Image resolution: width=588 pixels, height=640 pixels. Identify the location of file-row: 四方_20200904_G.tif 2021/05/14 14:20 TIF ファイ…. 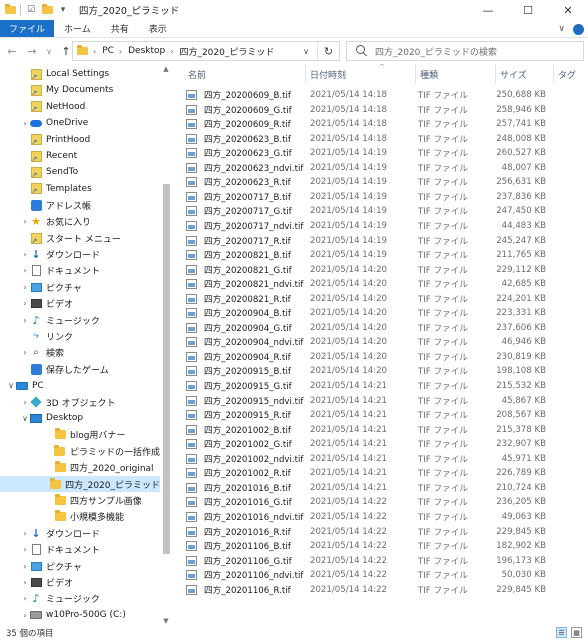
(380, 328).